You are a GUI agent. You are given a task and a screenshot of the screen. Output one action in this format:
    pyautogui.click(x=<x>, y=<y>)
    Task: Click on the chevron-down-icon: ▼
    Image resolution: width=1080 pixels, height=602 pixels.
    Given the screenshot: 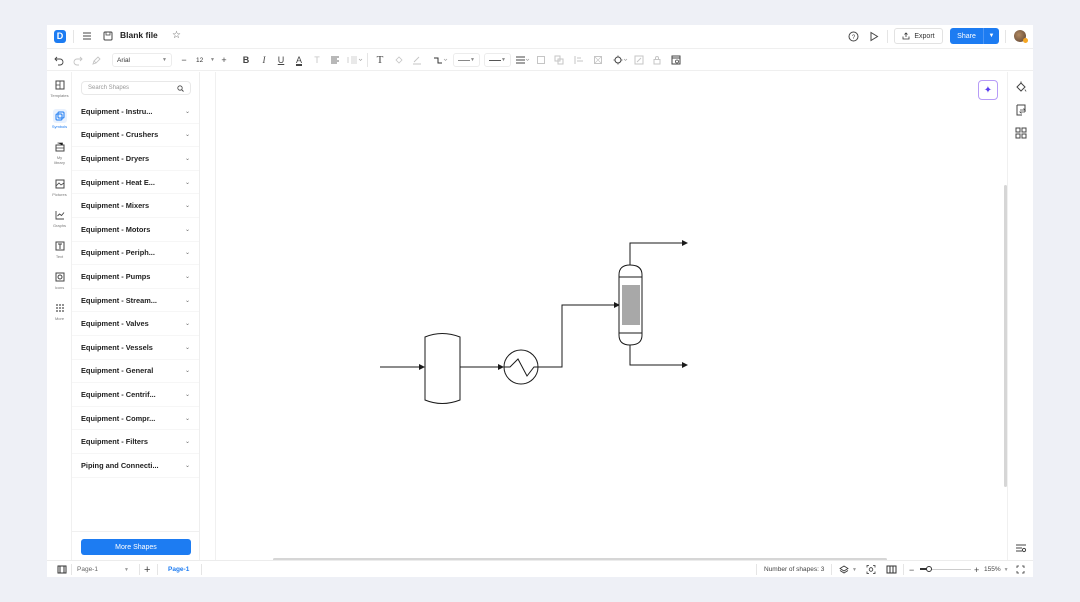 What is the action you would take?
    pyautogui.click(x=991, y=36)
    